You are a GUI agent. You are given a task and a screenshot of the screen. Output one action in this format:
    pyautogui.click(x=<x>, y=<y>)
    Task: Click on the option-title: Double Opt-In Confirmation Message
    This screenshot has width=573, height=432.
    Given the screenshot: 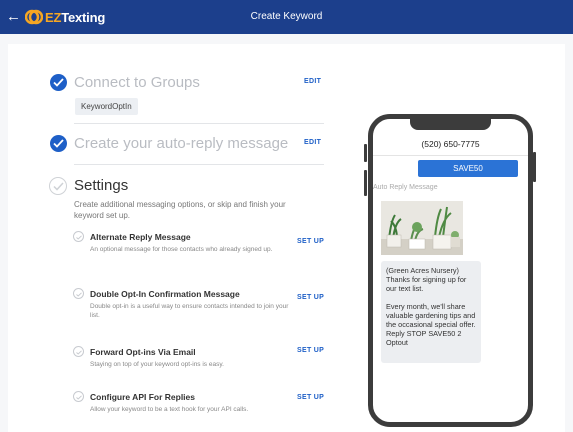 What is the action you would take?
    pyautogui.click(x=165, y=294)
    